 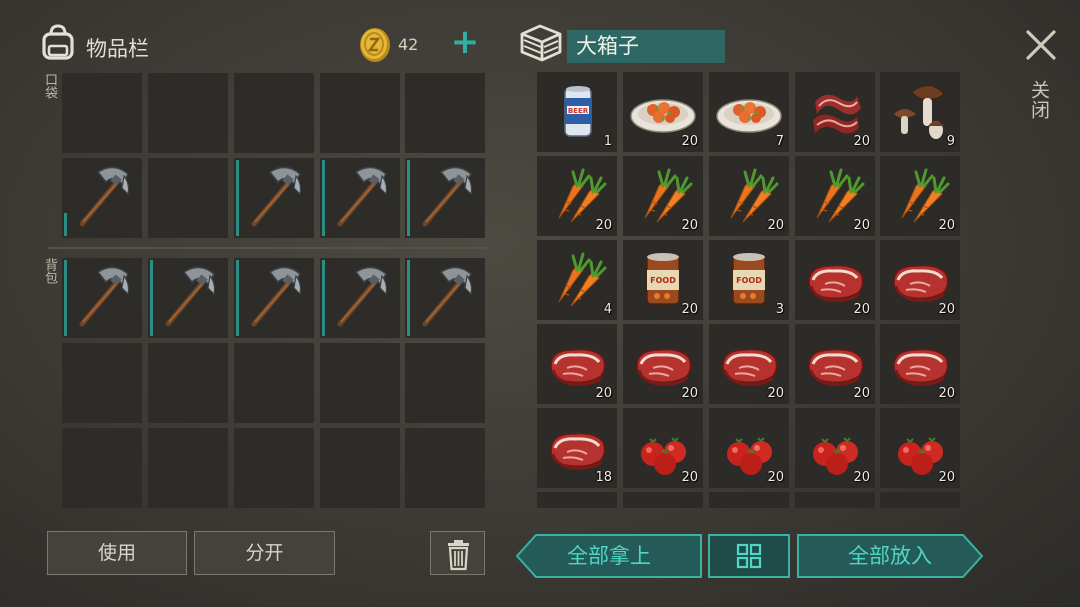 What do you see at coordinates (457, 553) in the screenshot?
I see `trash-button` at bounding box center [457, 553].